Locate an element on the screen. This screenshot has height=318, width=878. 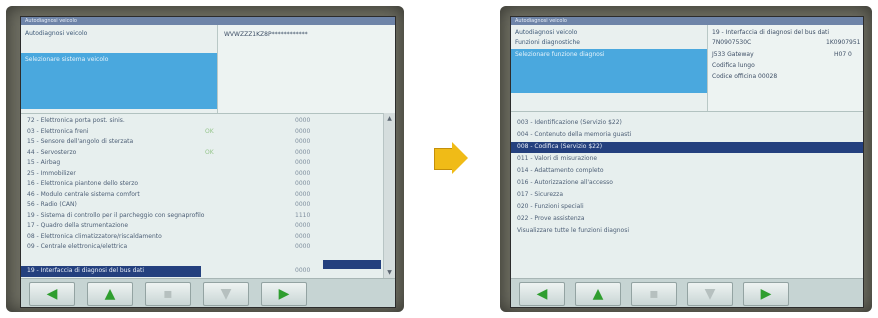
list-item: 011 - Valori di misurazione is located at coordinates (687, 159).